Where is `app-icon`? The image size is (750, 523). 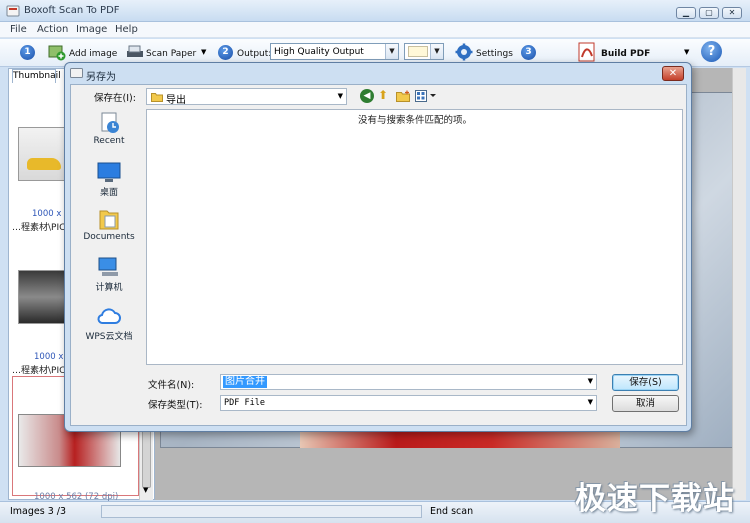 app-icon is located at coordinates (13, 11).